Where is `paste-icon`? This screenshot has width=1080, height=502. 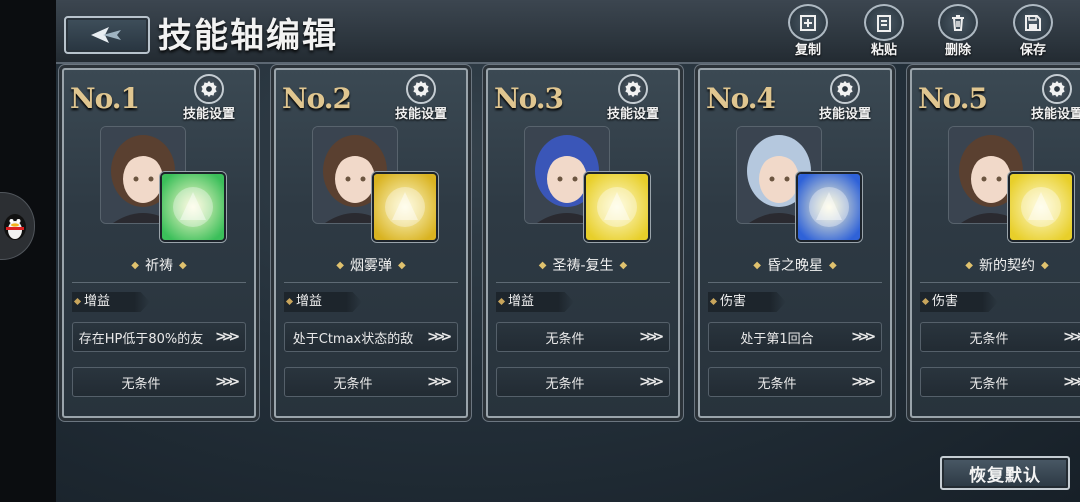 paste-icon is located at coordinates (884, 23).